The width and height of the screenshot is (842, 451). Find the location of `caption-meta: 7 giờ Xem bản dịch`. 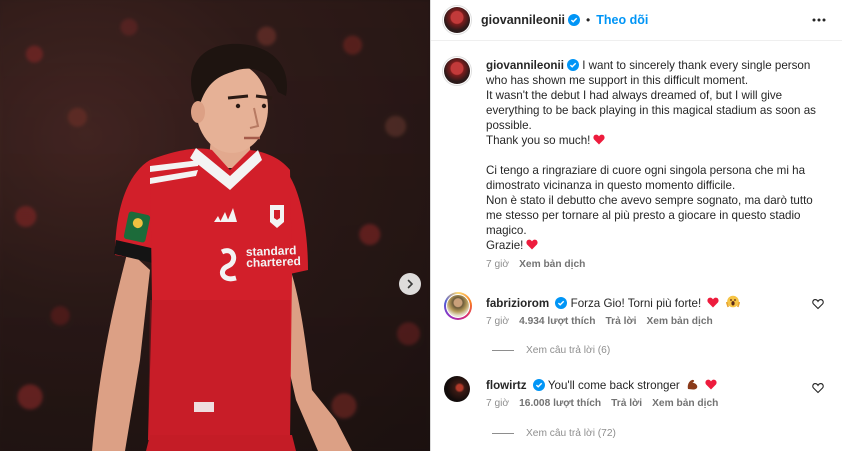

caption-meta: 7 giờ Xem bản dịch is located at coordinates (656, 264).